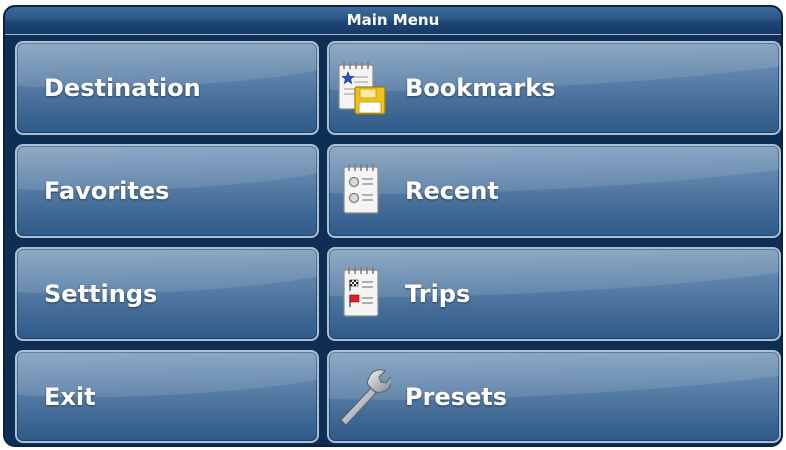  What do you see at coordinates (107, 191) in the screenshot?
I see `favorites-label: Favorites` at bounding box center [107, 191].